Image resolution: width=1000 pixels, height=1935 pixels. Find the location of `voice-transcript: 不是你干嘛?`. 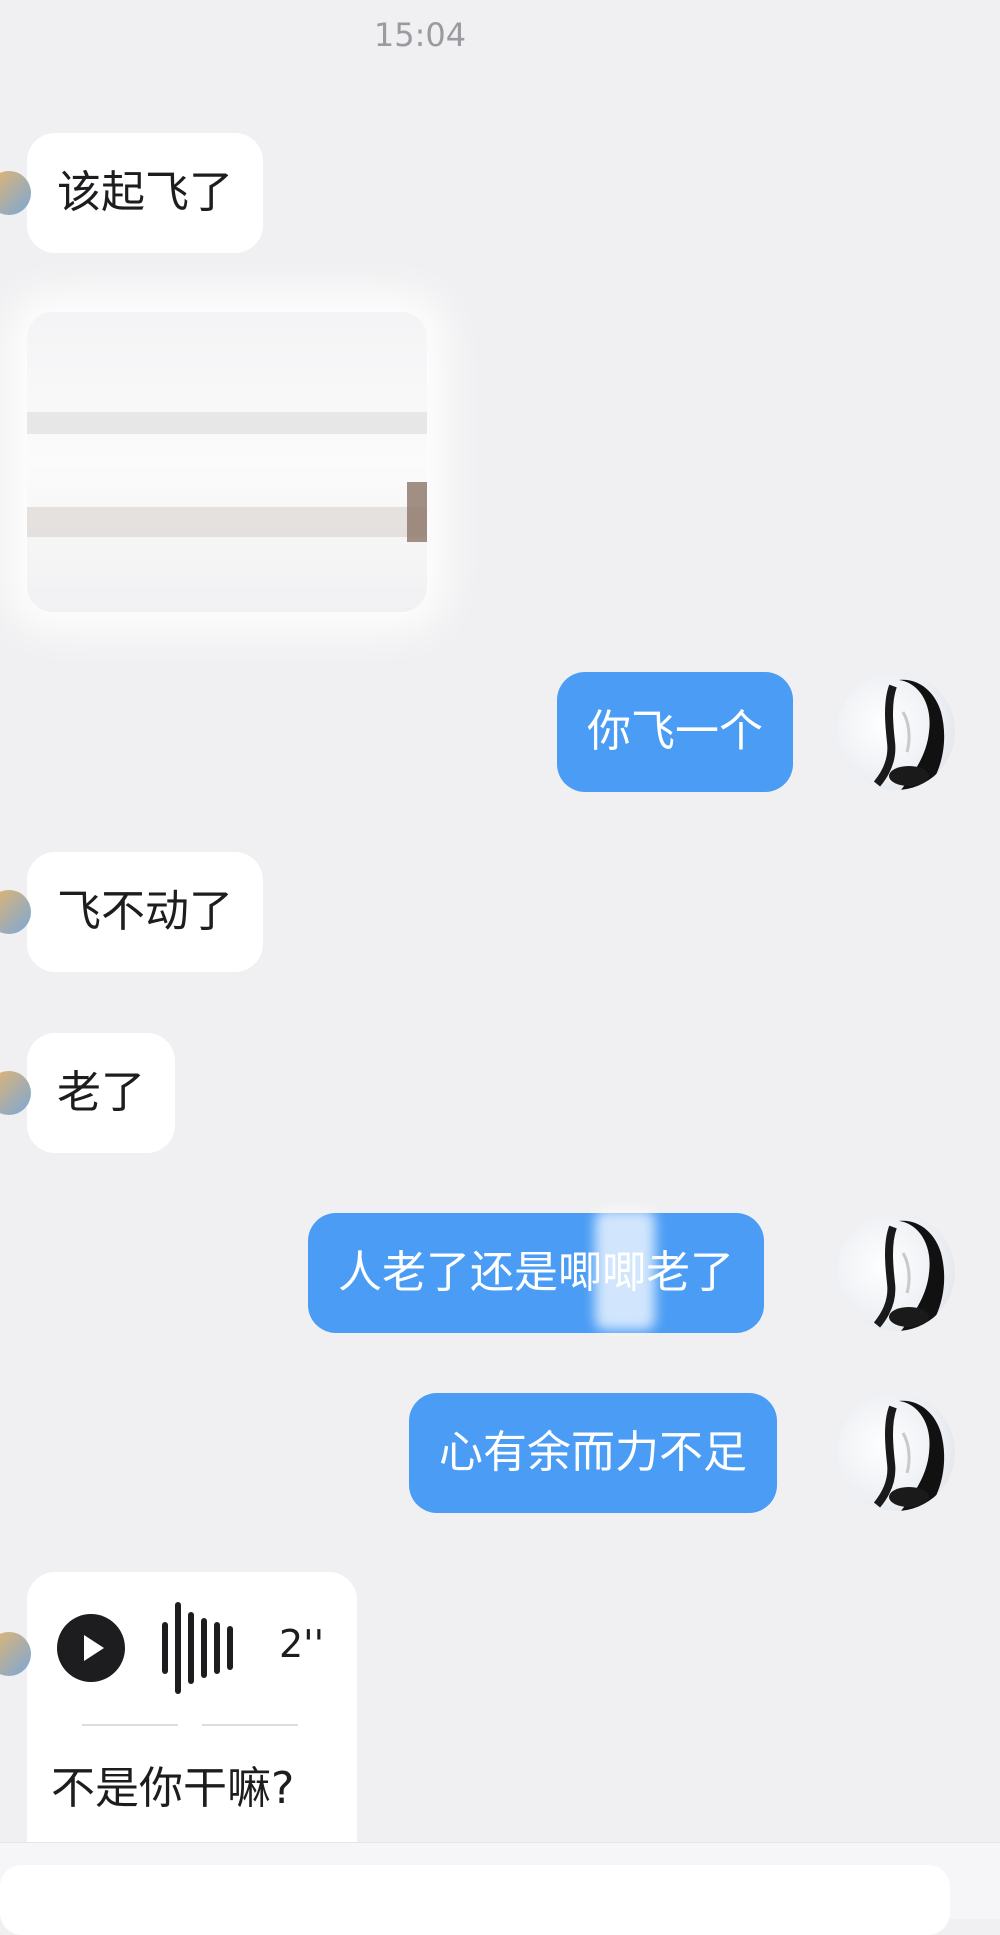

voice-transcript: 不是你干嘛? is located at coordinates (173, 1788).